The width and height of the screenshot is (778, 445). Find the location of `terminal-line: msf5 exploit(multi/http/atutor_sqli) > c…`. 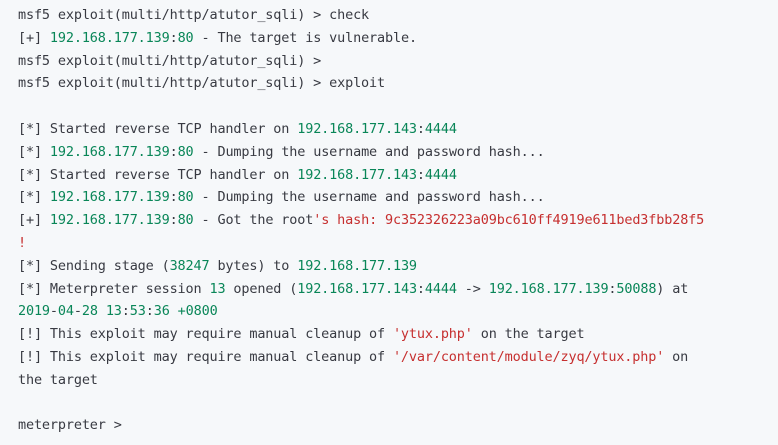

terminal-line: msf5 exploit(multi/http/atutor_sqli) > c… is located at coordinates (398, 15).